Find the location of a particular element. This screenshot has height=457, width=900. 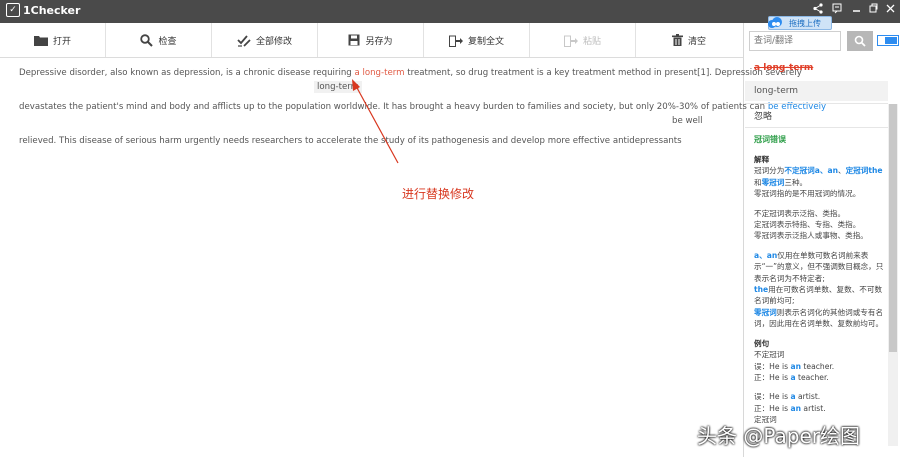

error-category: 冠词错误 is located at coordinates (770, 139).